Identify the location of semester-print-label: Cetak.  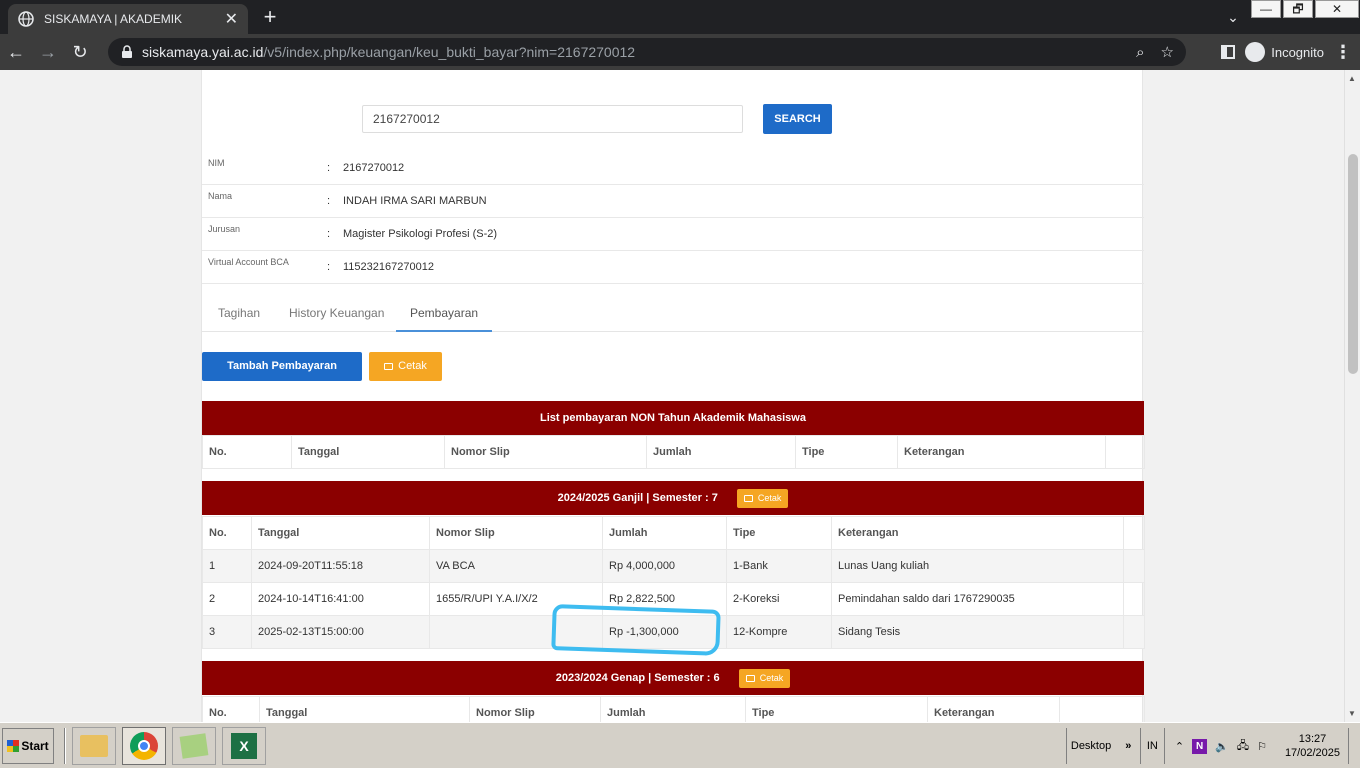
(769, 497).